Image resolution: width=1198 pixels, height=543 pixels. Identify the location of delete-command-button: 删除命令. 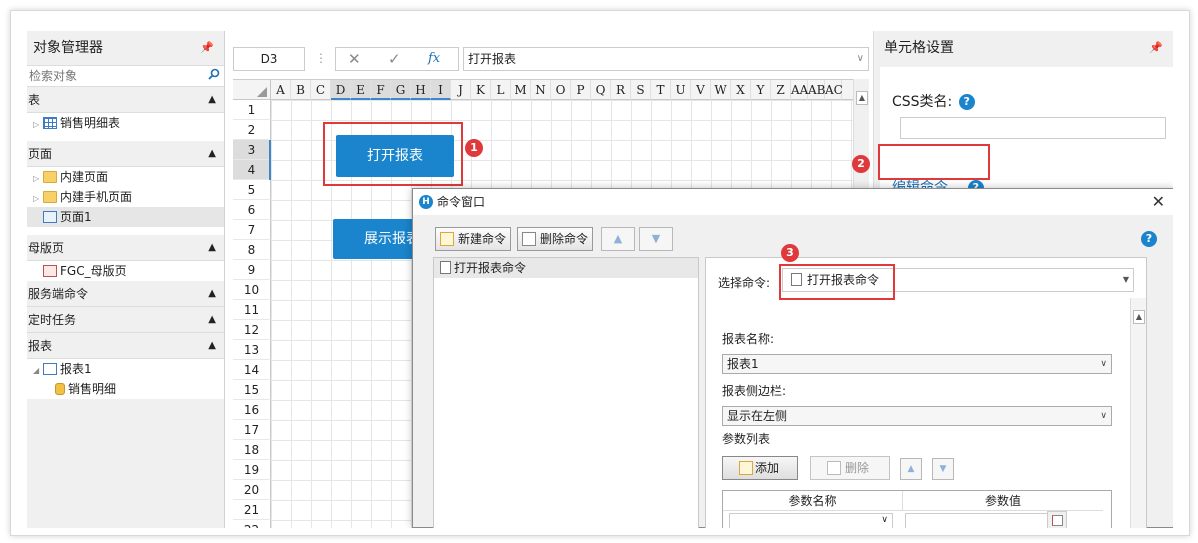
(555, 239).